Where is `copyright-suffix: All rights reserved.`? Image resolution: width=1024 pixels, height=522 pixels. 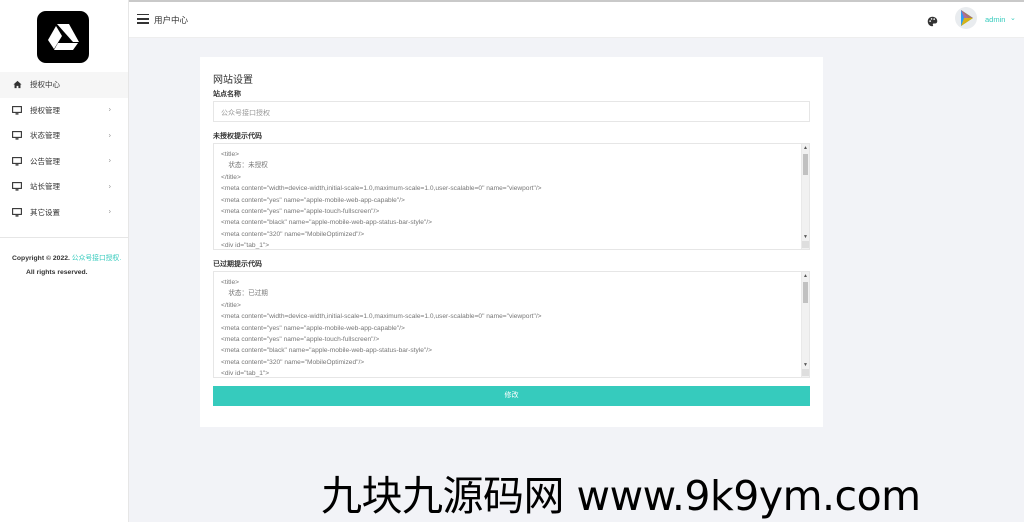 copyright-suffix: All rights reserved. is located at coordinates (57, 272).